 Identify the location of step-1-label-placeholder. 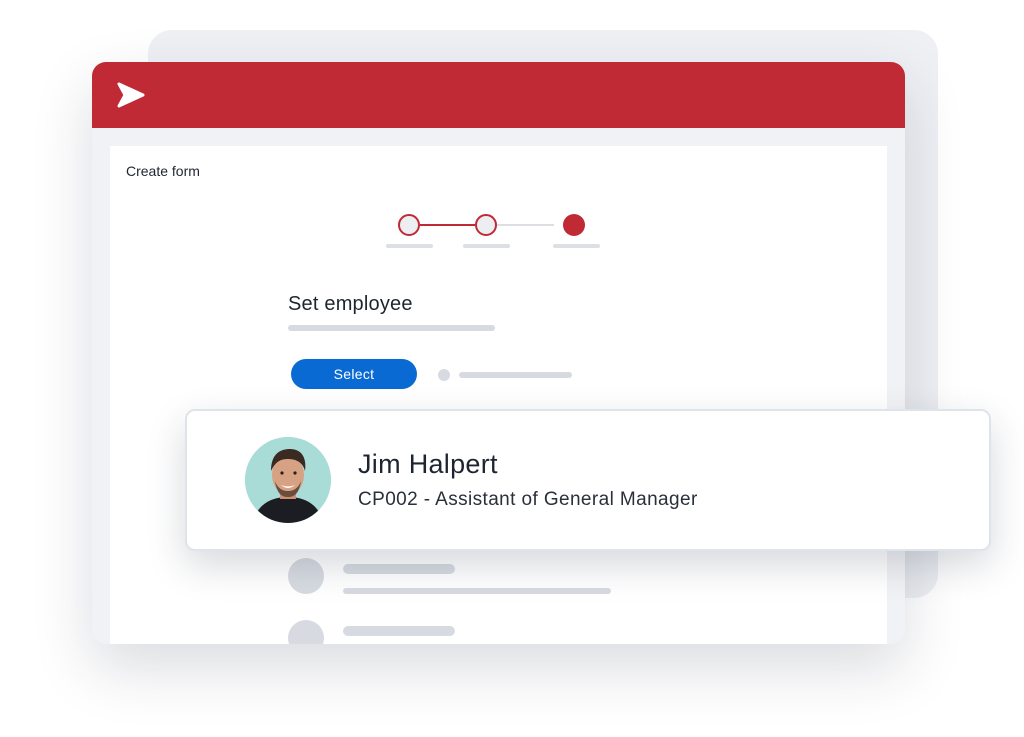
(409, 246).